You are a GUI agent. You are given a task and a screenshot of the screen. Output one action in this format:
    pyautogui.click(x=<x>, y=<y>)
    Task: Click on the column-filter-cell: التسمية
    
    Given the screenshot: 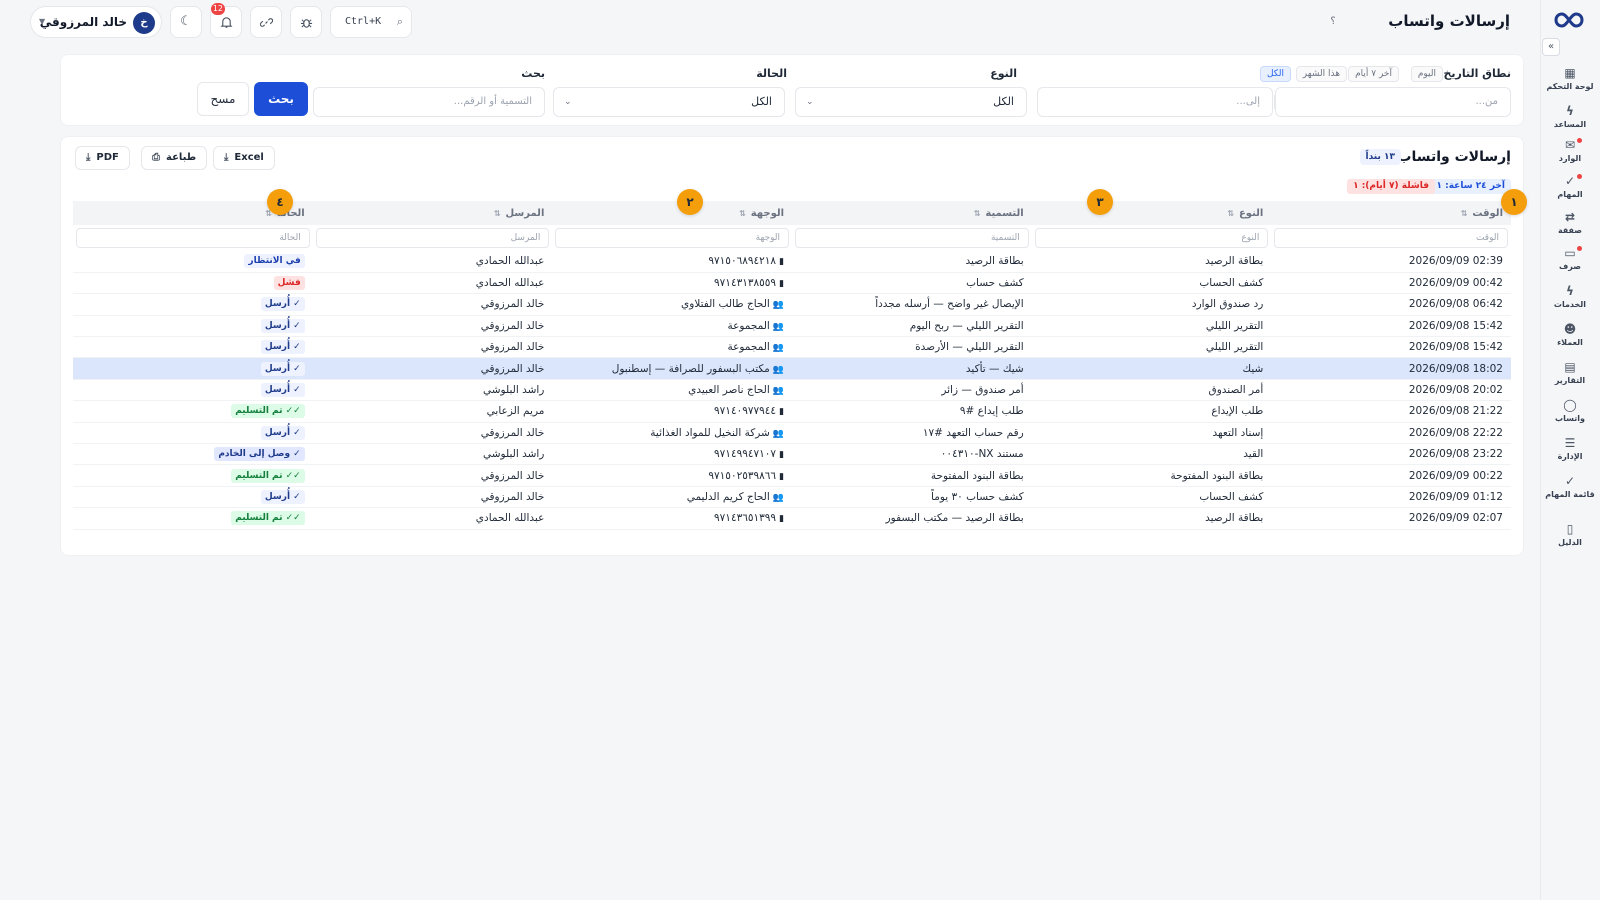 What is the action you would take?
    pyautogui.click(x=912, y=238)
    